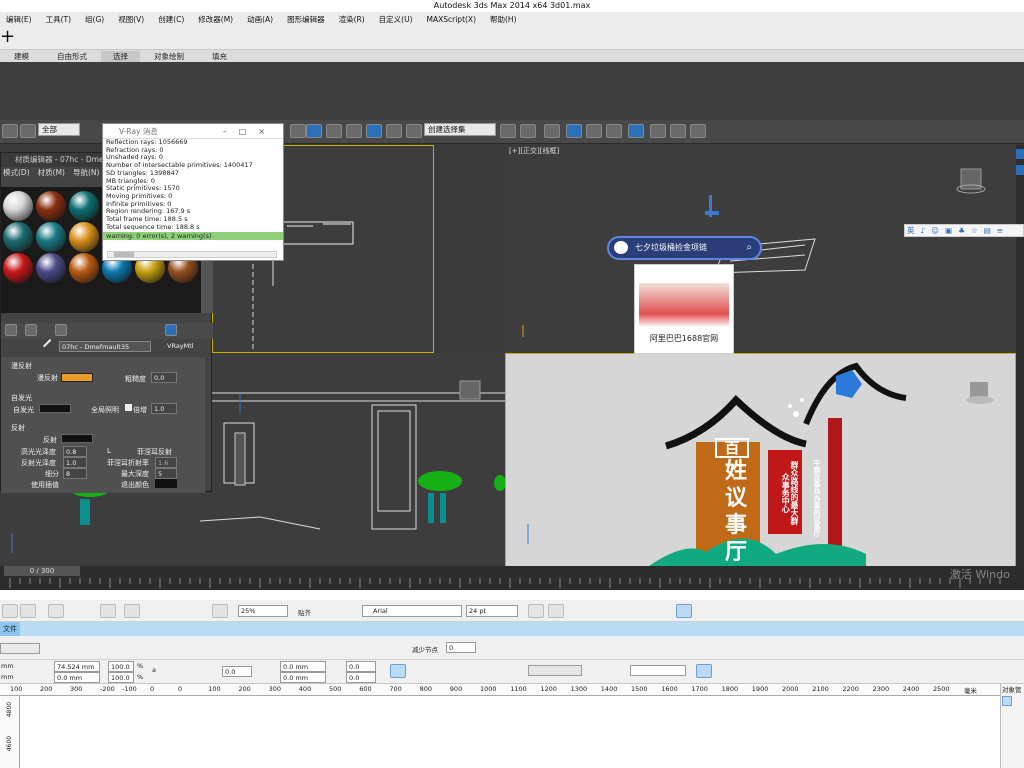 Image resolution: width=1024 pixels, height=768 pixels. What do you see at coordinates (75, 473) in the screenshot?
I see `subdivs-input: 8` at bounding box center [75, 473].